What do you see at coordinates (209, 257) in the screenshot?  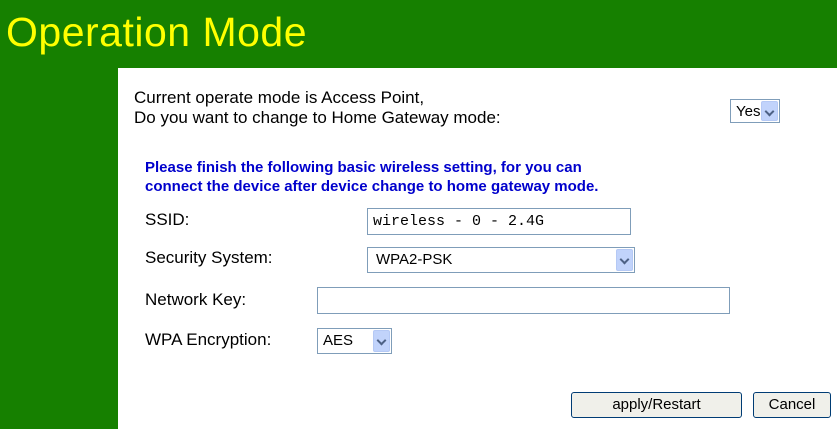 I see `security-system-label: Security System:` at bounding box center [209, 257].